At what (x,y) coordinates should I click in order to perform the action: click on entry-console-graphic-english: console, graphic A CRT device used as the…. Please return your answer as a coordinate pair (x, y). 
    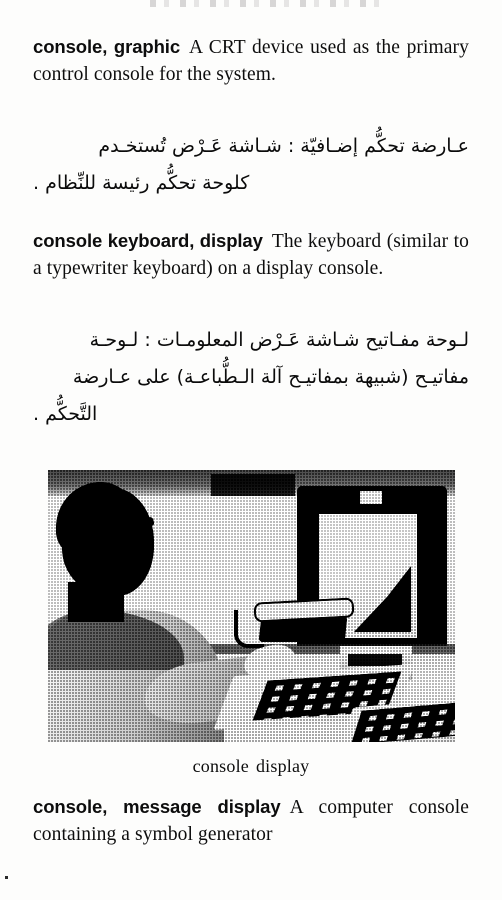
    Looking at the image, I should click on (251, 61).